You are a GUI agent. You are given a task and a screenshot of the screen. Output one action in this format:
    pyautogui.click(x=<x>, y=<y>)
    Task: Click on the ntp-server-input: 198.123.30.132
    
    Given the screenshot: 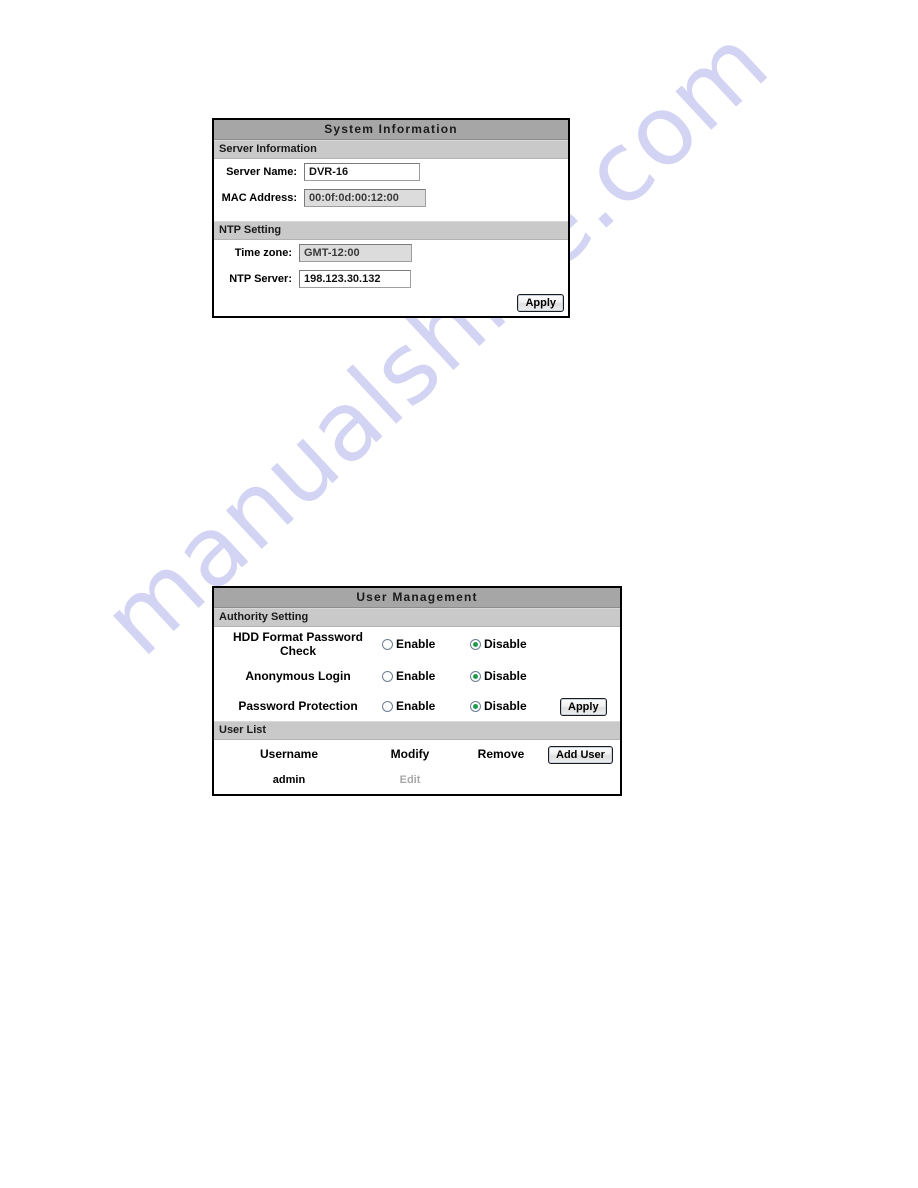 What is the action you would take?
    pyautogui.click(x=355, y=279)
    